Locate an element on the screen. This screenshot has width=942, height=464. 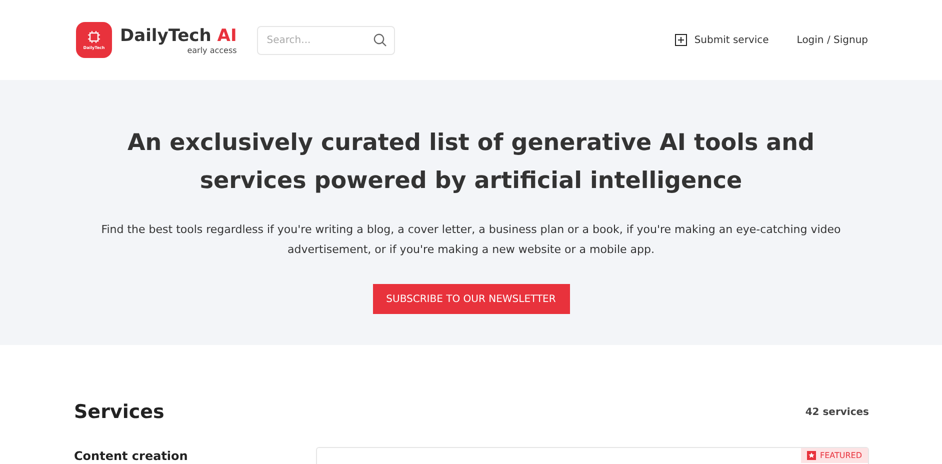
star-icon is located at coordinates (811, 455).